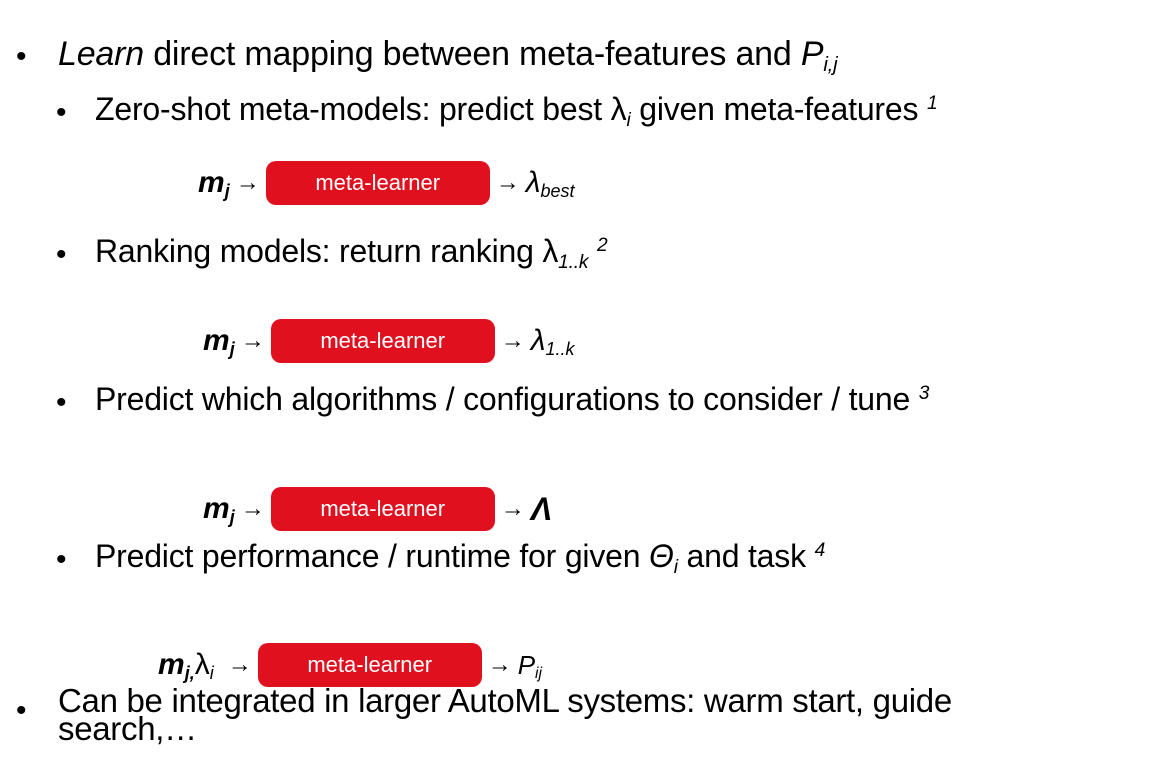 The image size is (1166, 780). Describe the element at coordinates (372, 556) in the screenshot. I see `text: Predict performance / runtime for given` at that location.